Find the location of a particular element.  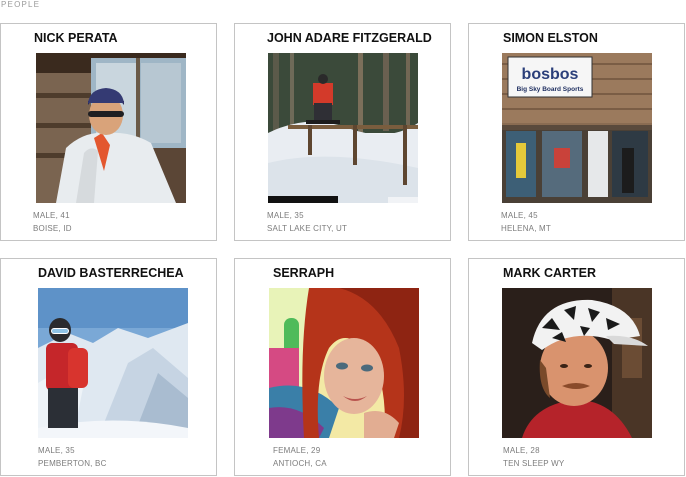

photo-snowboarder-on-rail is located at coordinates (343, 128).